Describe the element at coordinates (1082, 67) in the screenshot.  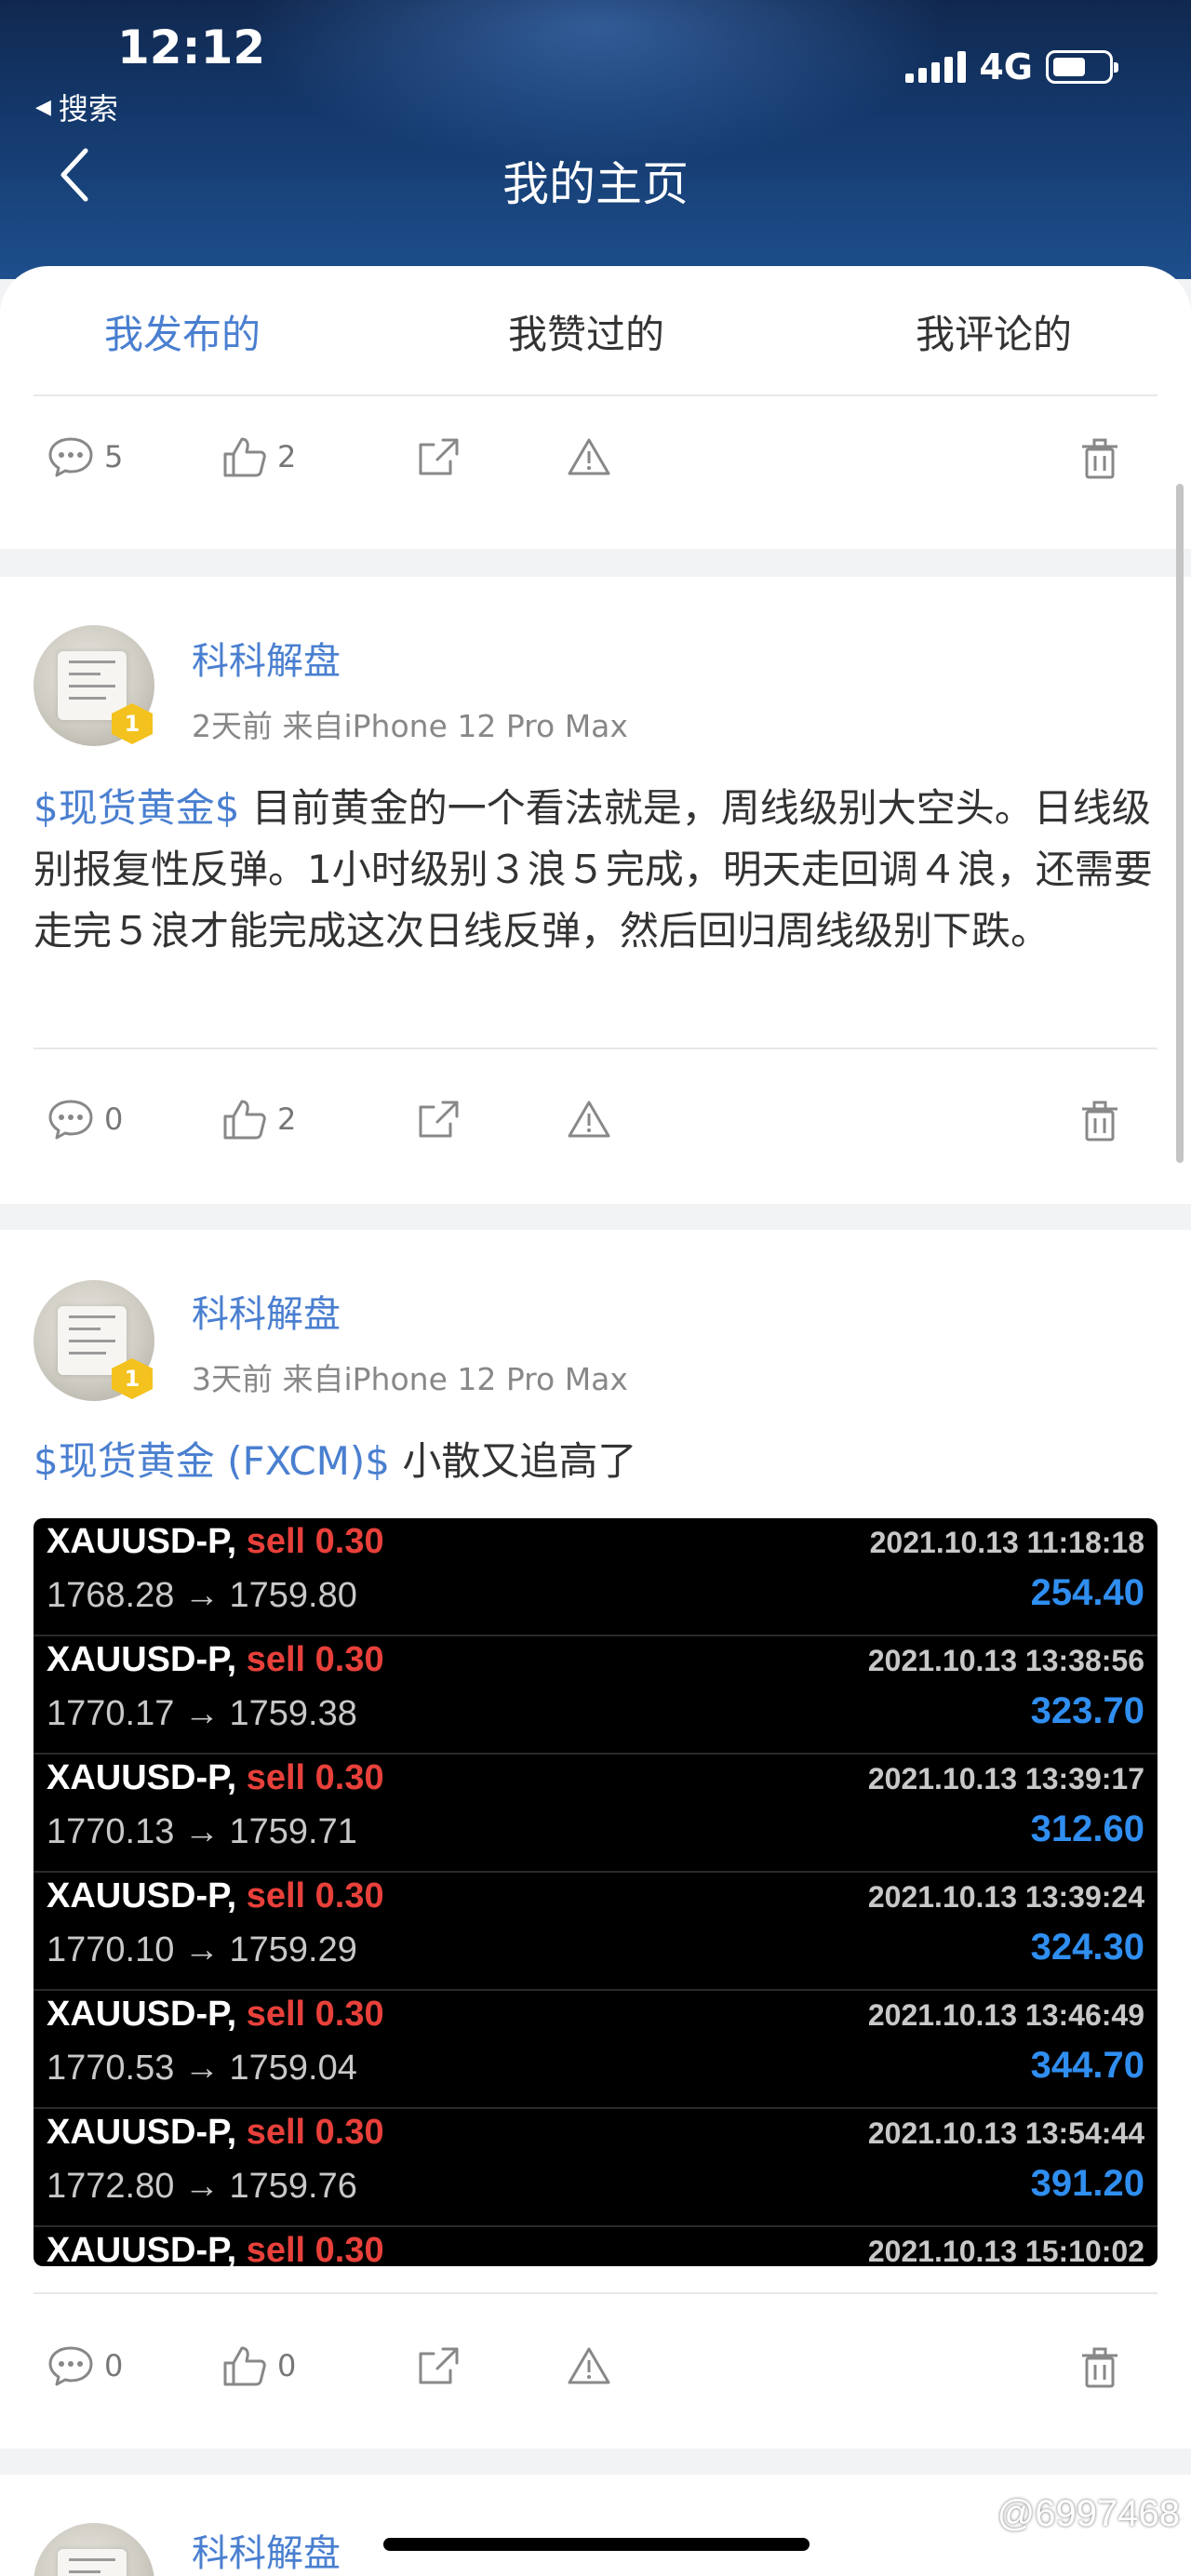
I see `battery-icon` at that location.